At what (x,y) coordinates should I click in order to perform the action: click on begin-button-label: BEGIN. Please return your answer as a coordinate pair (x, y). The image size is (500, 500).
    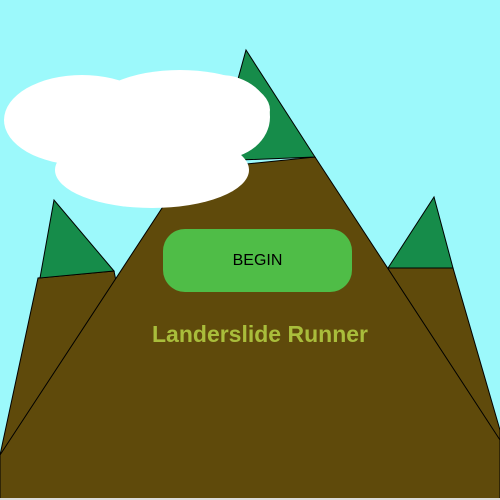
    Looking at the image, I should click on (257, 260).